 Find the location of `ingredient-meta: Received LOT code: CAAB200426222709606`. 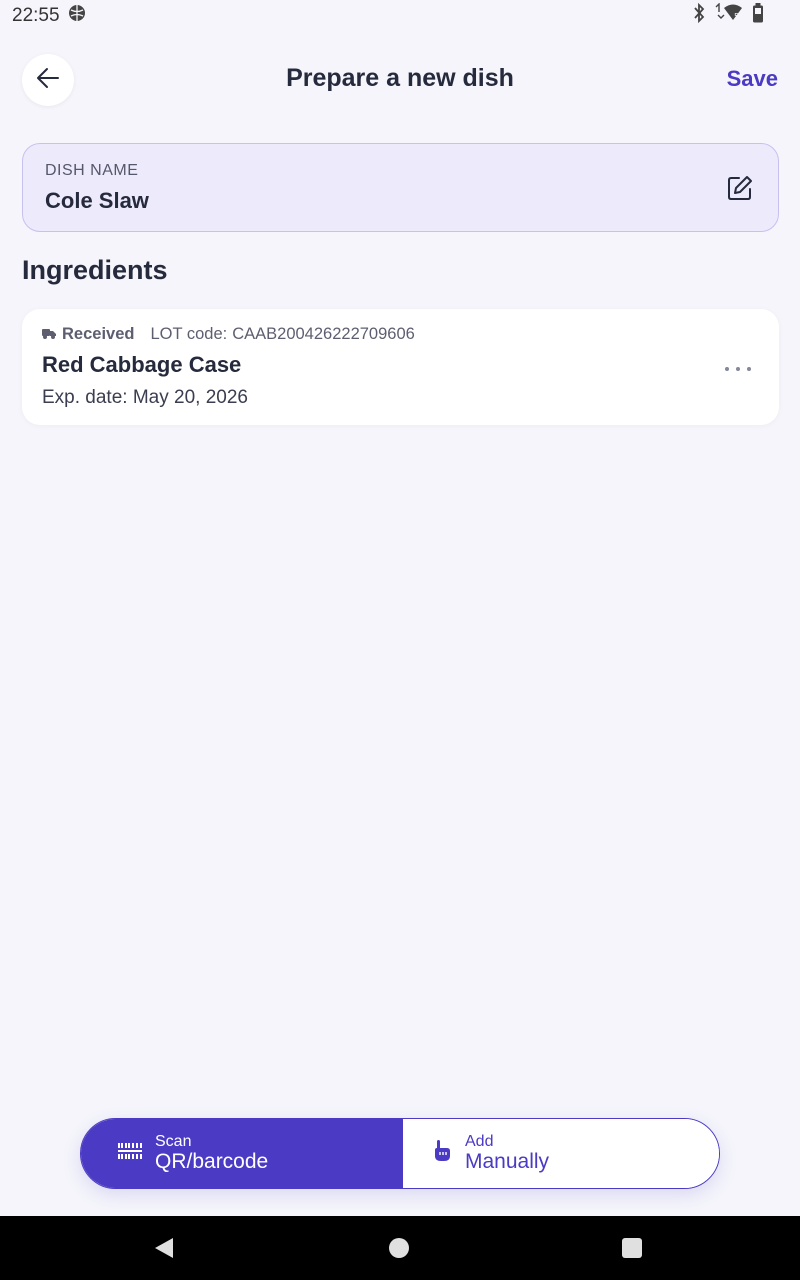

ingredient-meta: Received LOT code: CAAB200426222709606 is located at coordinates (400, 334).